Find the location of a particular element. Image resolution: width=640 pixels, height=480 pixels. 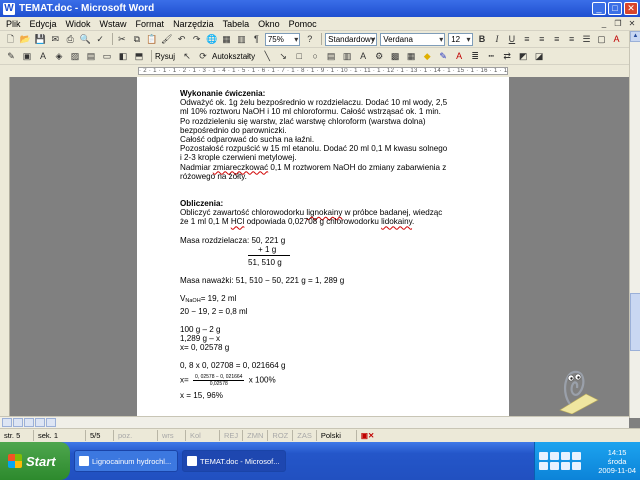

frame-icon: ▣ is located at coordinates (27, 56).